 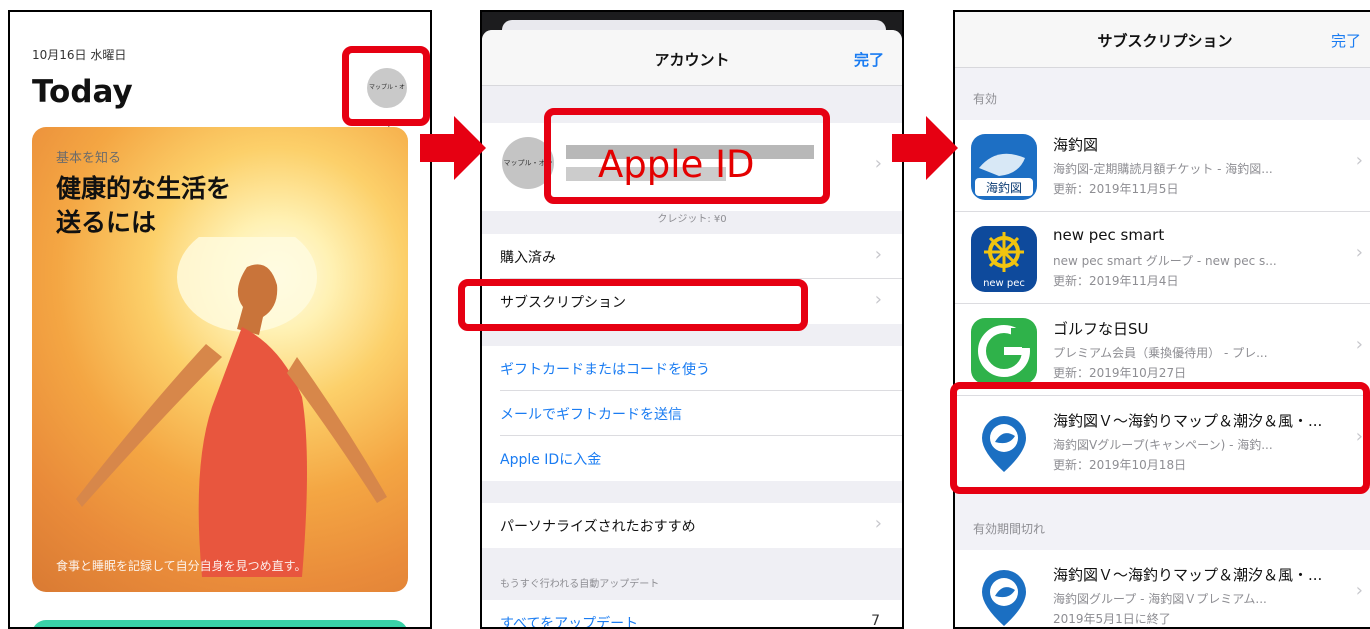 I want to click on purchased-label: 購入済み, so click(x=528, y=258).